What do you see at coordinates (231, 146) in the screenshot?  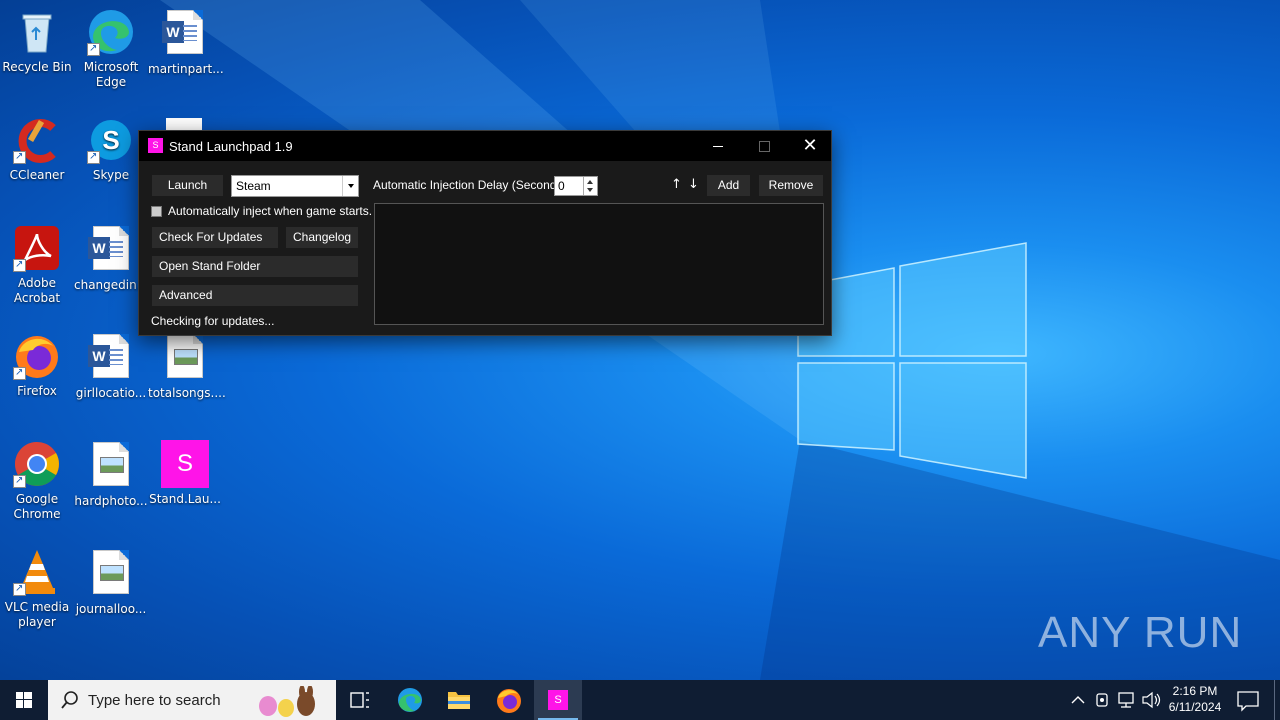 I see `window-title: Stand Launchpad 1.9` at bounding box center [231, 146].